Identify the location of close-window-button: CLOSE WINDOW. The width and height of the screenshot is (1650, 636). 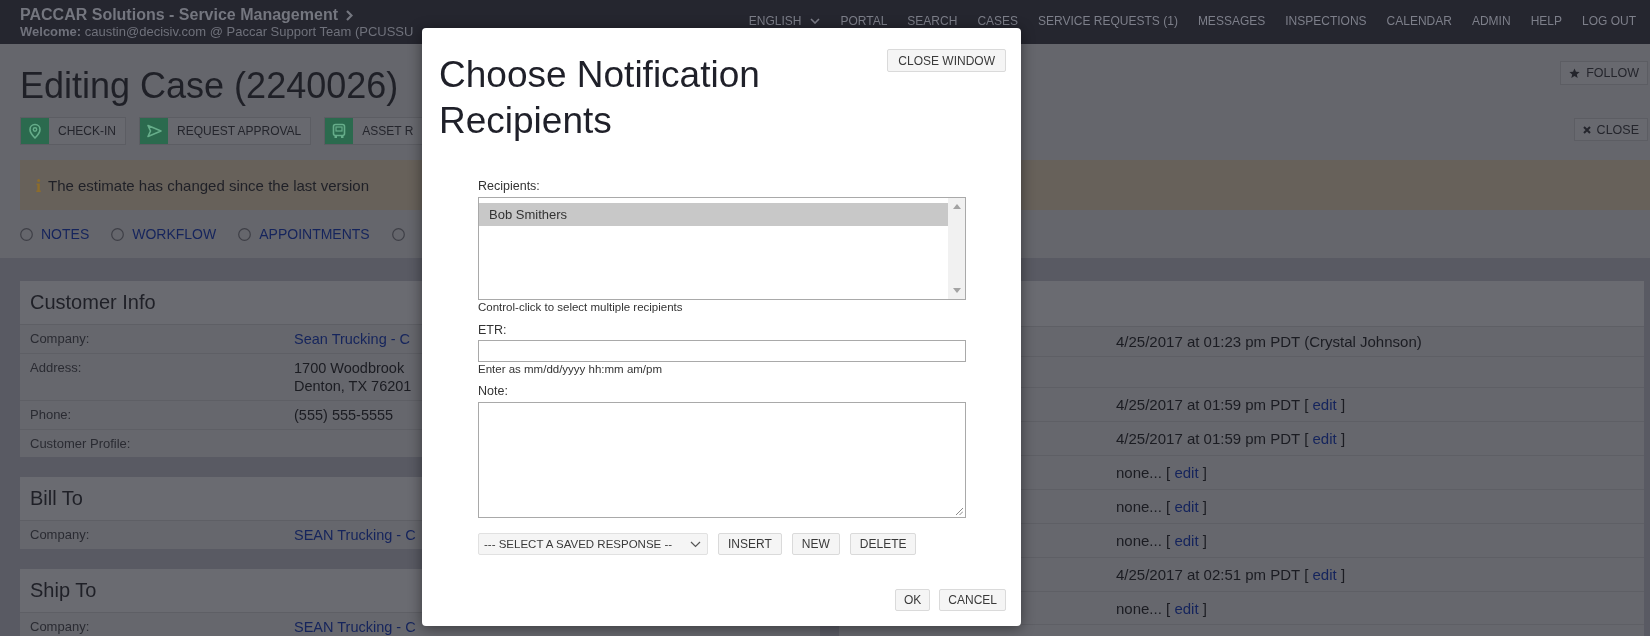
(946, 60).